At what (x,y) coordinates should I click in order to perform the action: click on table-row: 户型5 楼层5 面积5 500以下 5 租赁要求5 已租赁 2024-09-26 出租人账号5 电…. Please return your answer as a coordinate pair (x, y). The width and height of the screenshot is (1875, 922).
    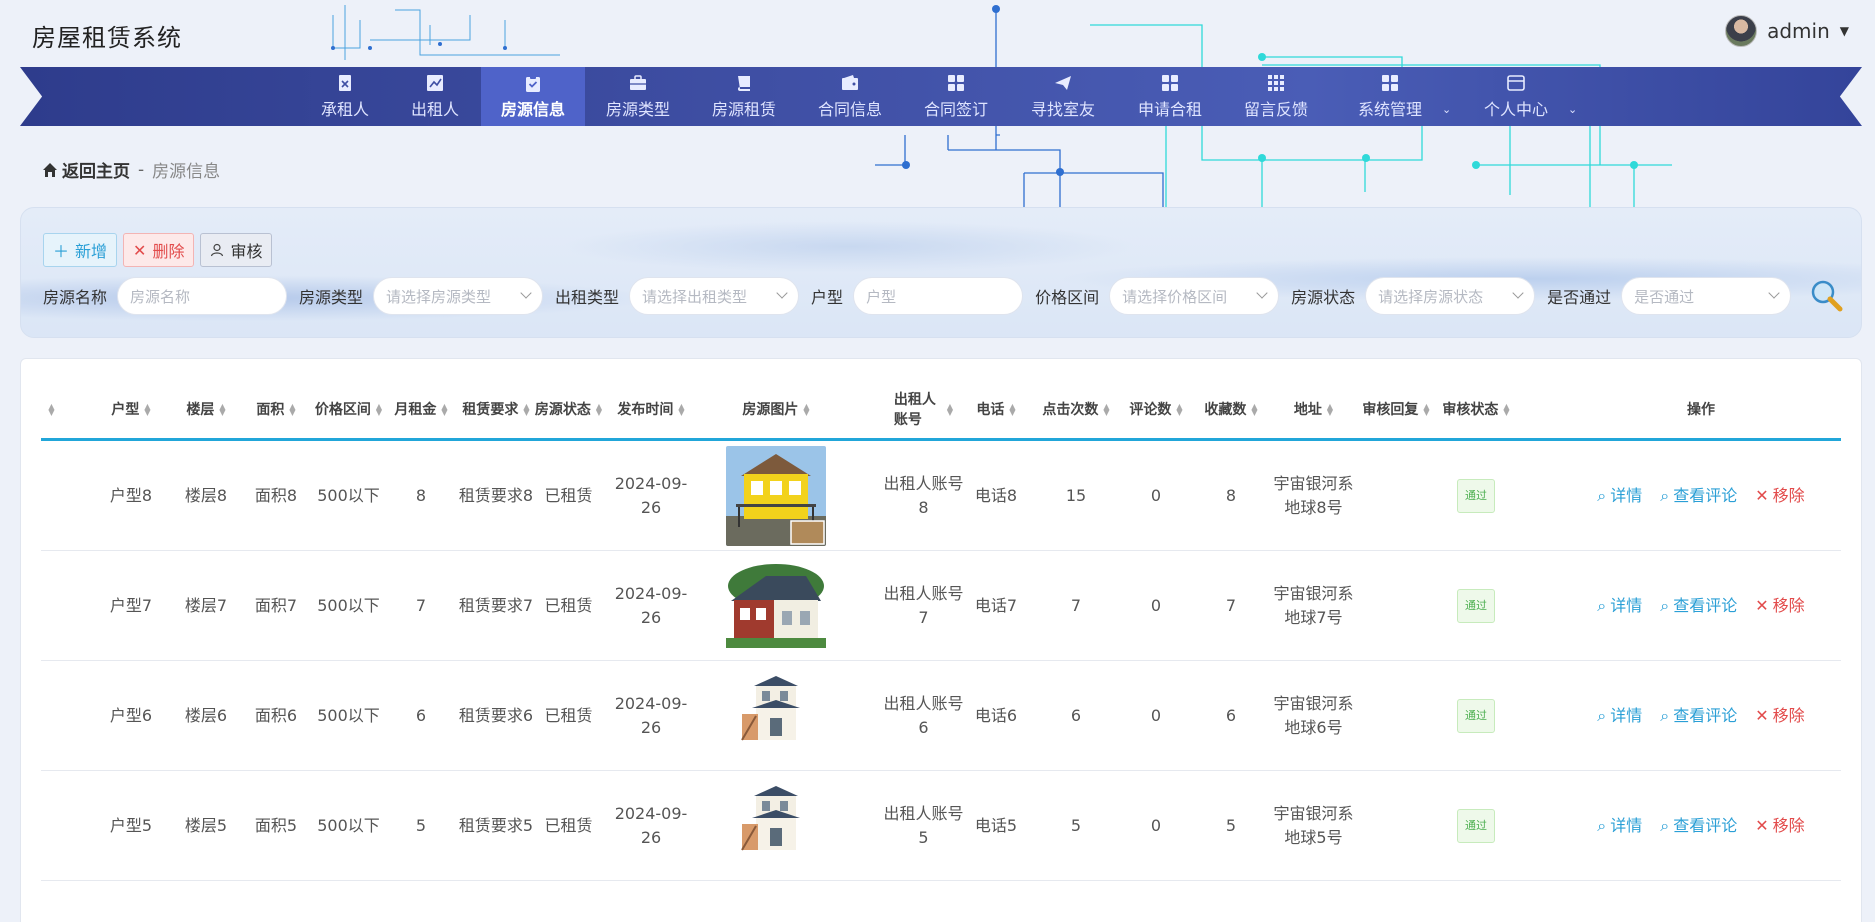
    Looking at the image, I should click on (941, 826).